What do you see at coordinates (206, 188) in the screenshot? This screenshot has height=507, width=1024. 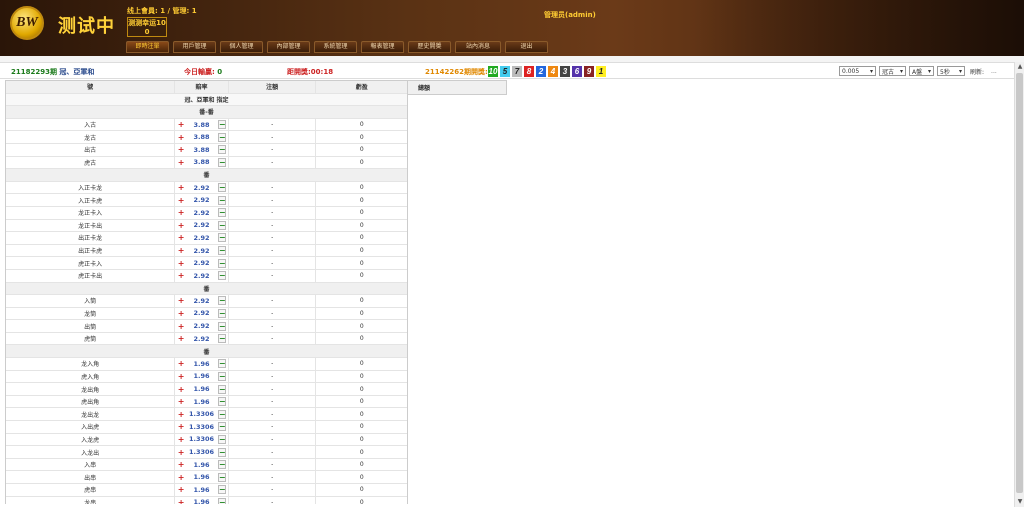 I see `table-row: 入正卡龙 +2.92− - 0` at bounding box center [206, 188].